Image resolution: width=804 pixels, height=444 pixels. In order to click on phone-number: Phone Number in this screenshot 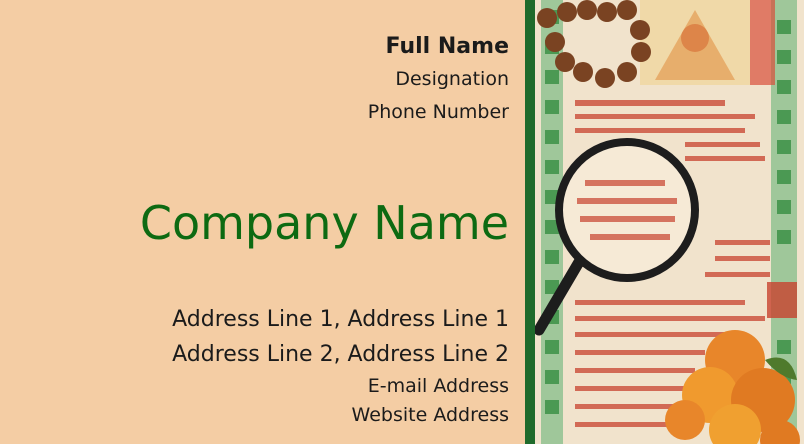, I will do `click(438, 112)`.